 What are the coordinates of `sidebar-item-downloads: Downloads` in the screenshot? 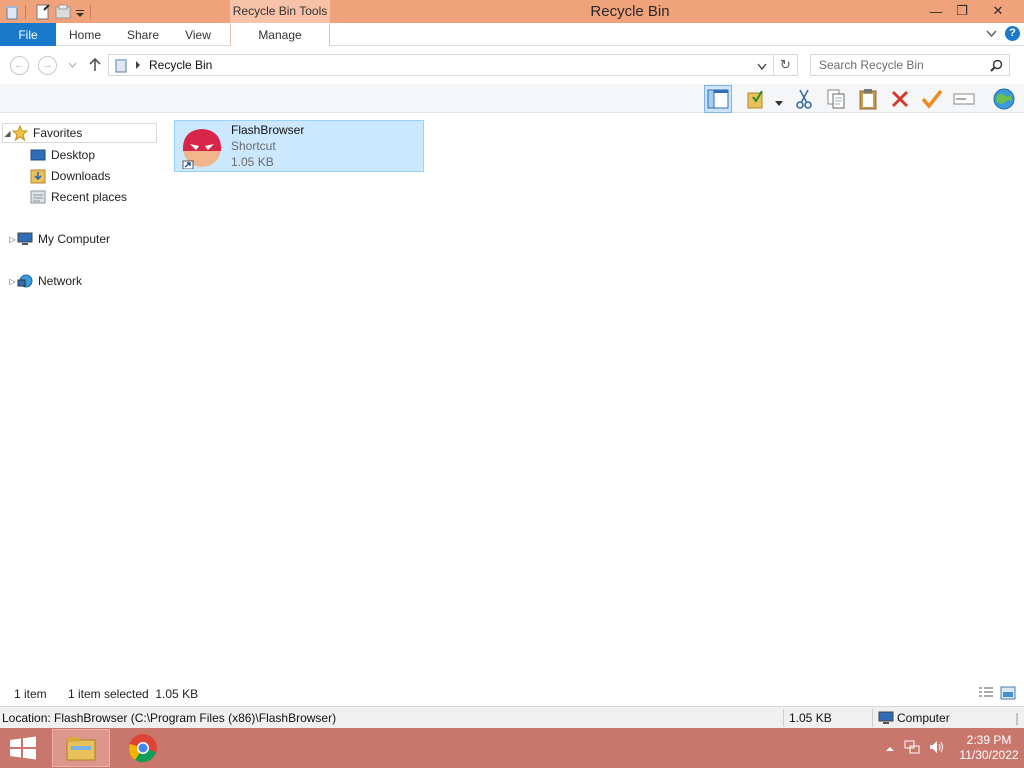 It's located at (70, 176).